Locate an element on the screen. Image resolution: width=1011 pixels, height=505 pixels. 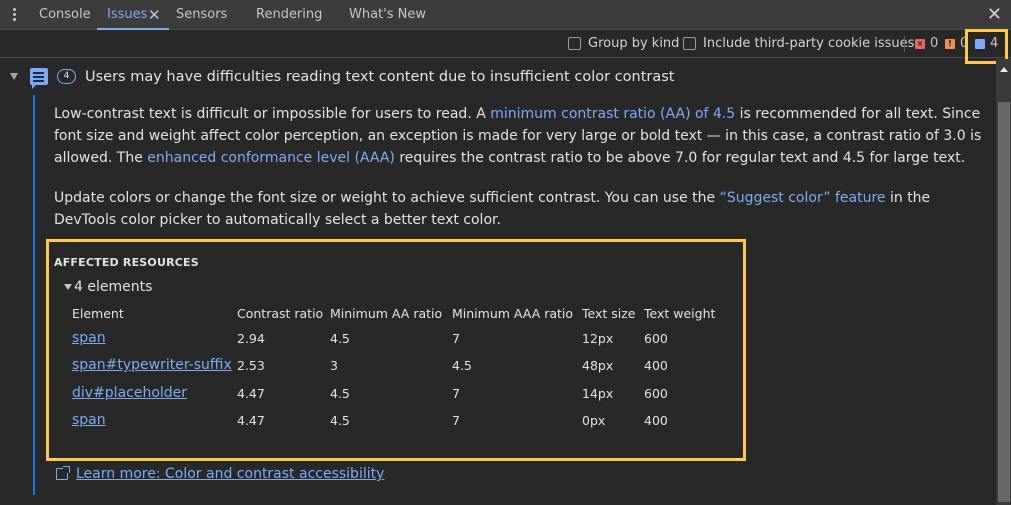
third-party-cookie-label: Include third-party cookie issues is located at coordinates (809, 43).